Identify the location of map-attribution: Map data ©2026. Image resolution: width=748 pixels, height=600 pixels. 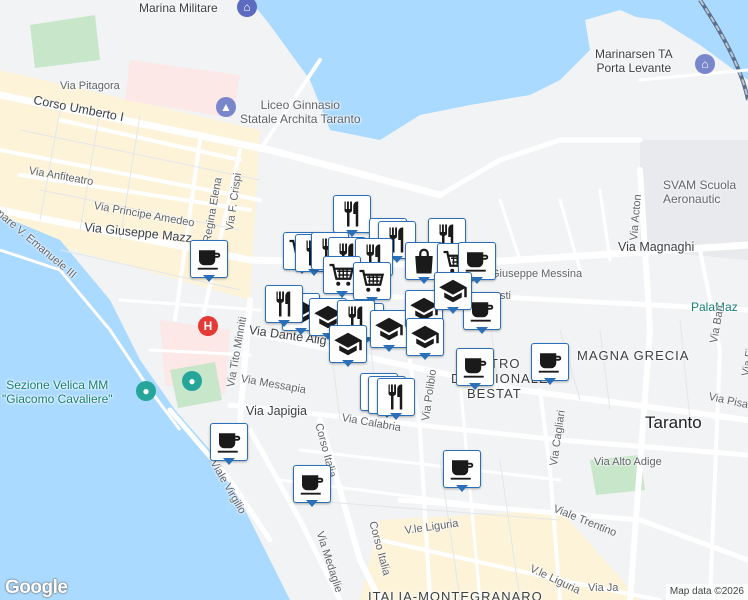
(706, 592).